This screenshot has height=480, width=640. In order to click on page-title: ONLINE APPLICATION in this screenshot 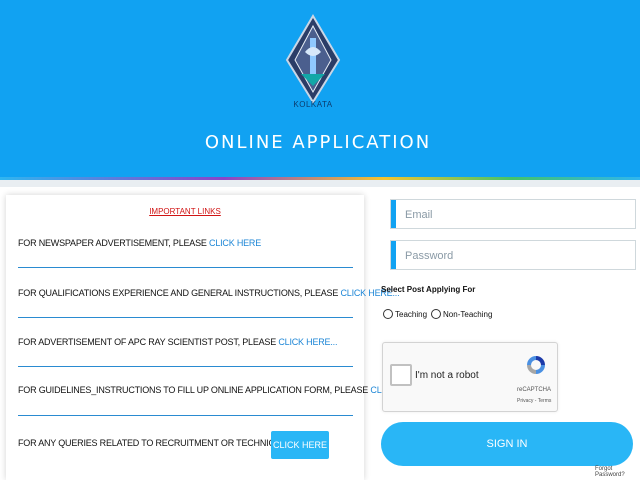, I will do `click(318, 142)`.